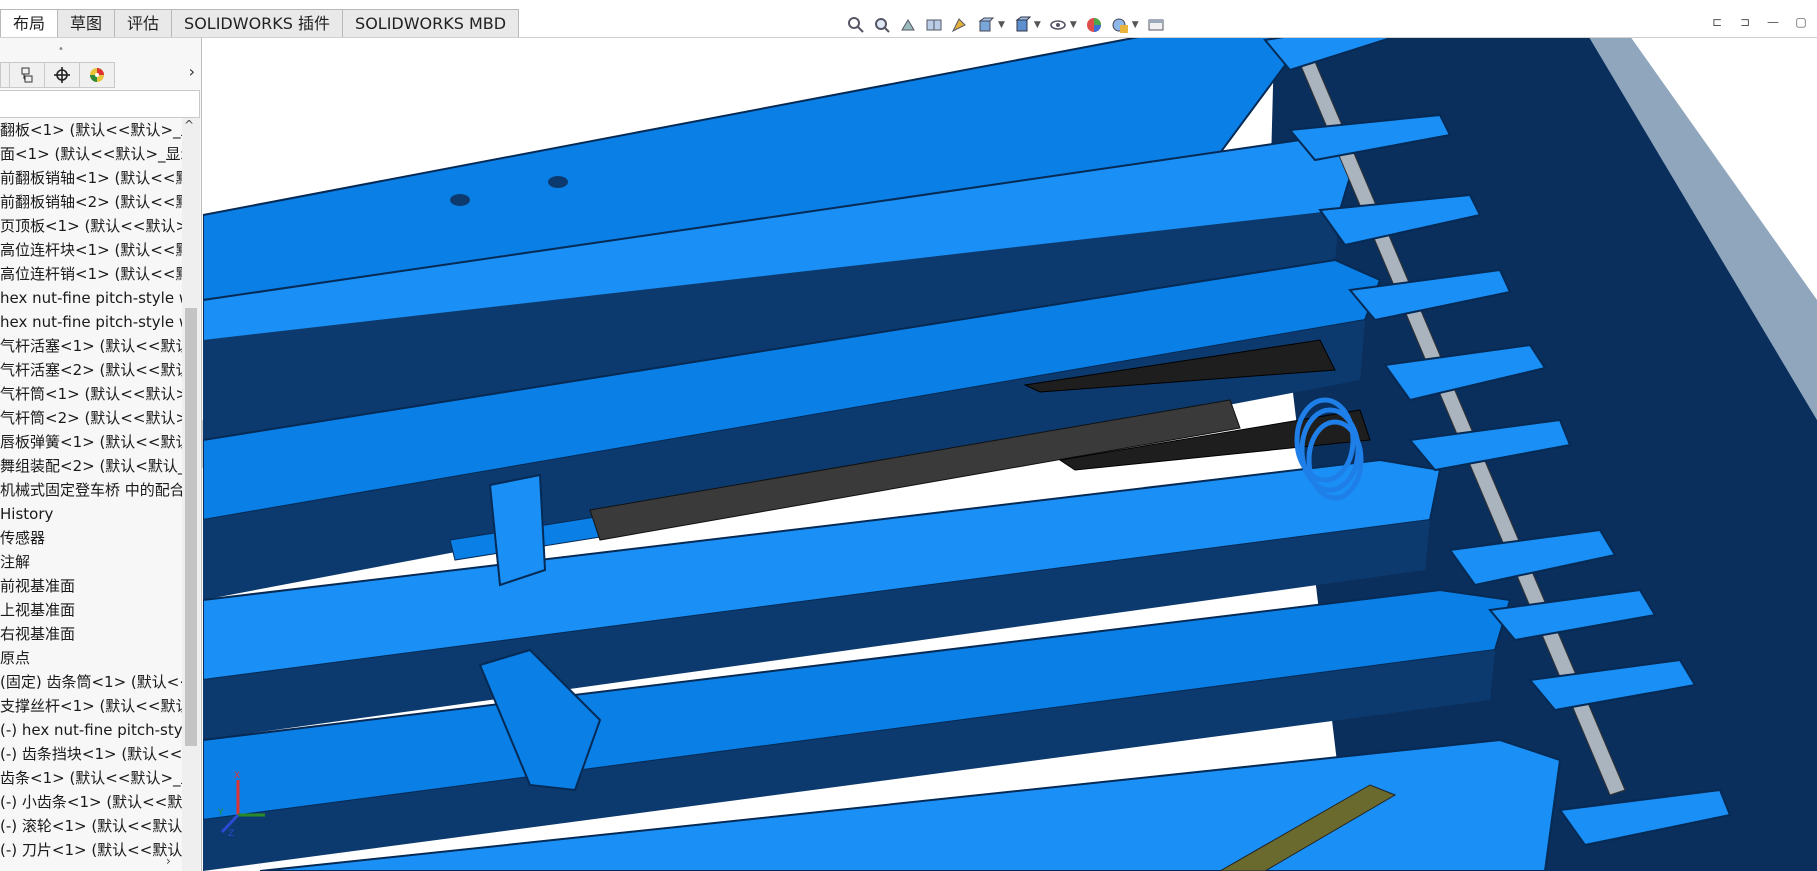  I want to click on hide-show-icon, so click(1058, 25).